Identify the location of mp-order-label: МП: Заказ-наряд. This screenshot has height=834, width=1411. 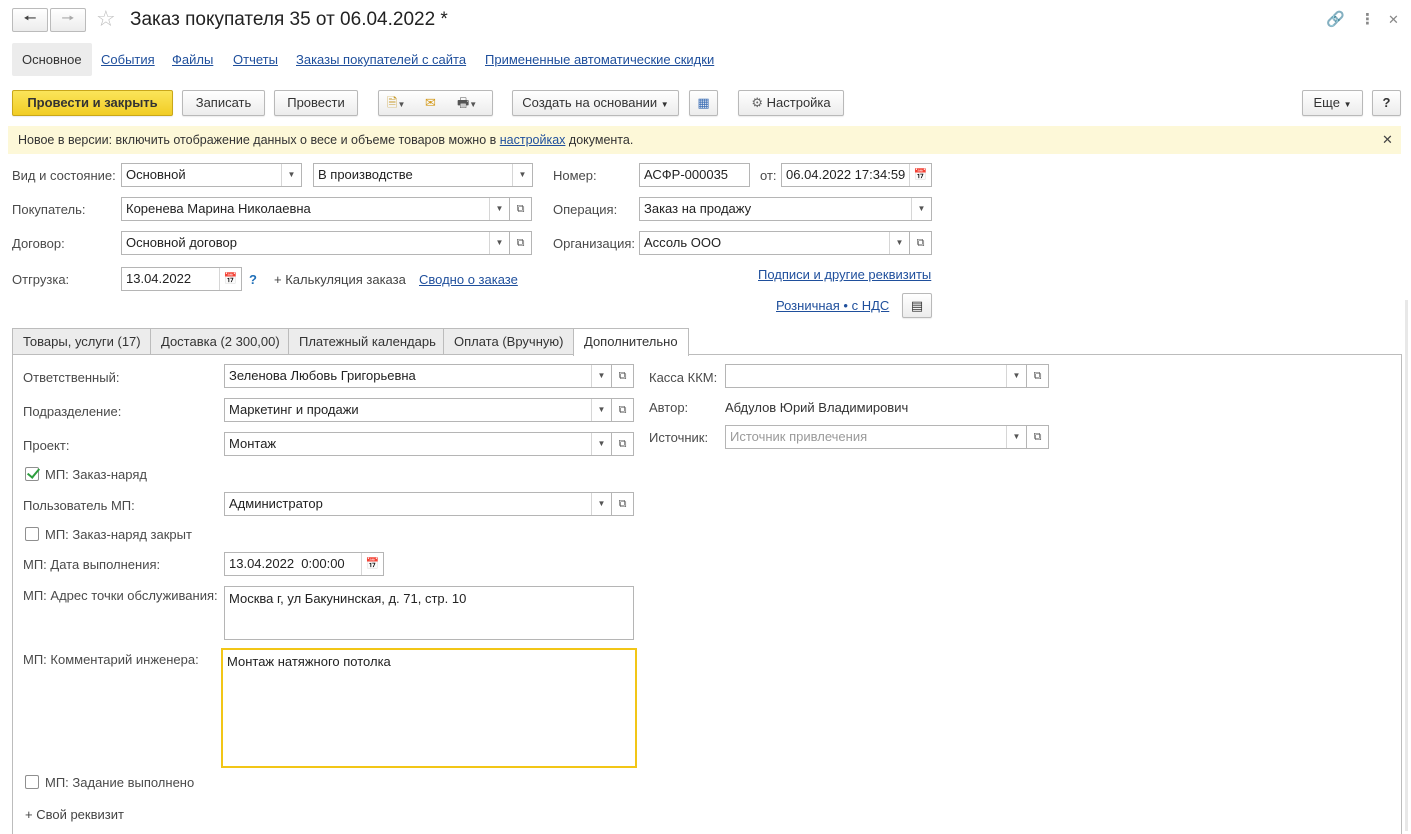
(96, 474).